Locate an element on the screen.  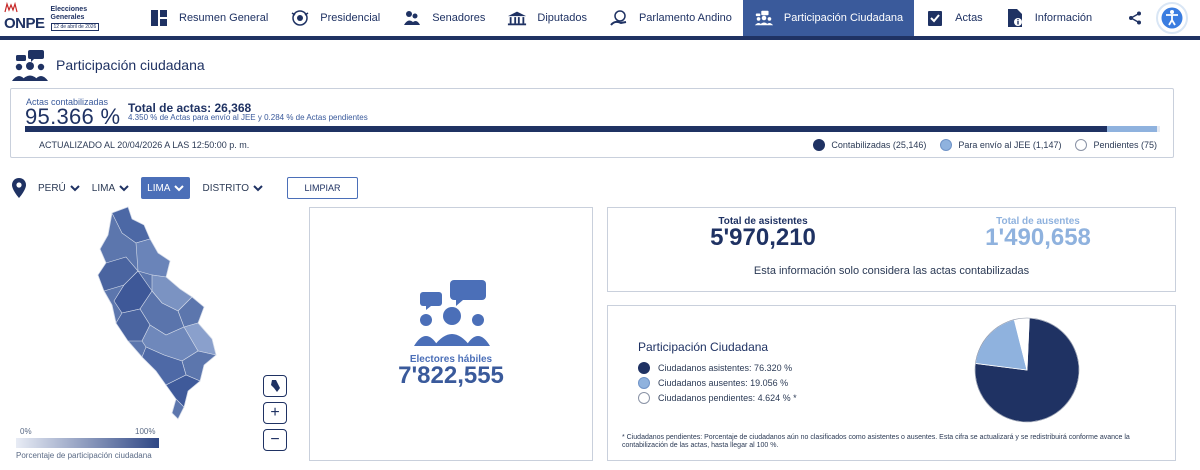
filter-pais-select: PERÚ is located at coordinates (59, 188).